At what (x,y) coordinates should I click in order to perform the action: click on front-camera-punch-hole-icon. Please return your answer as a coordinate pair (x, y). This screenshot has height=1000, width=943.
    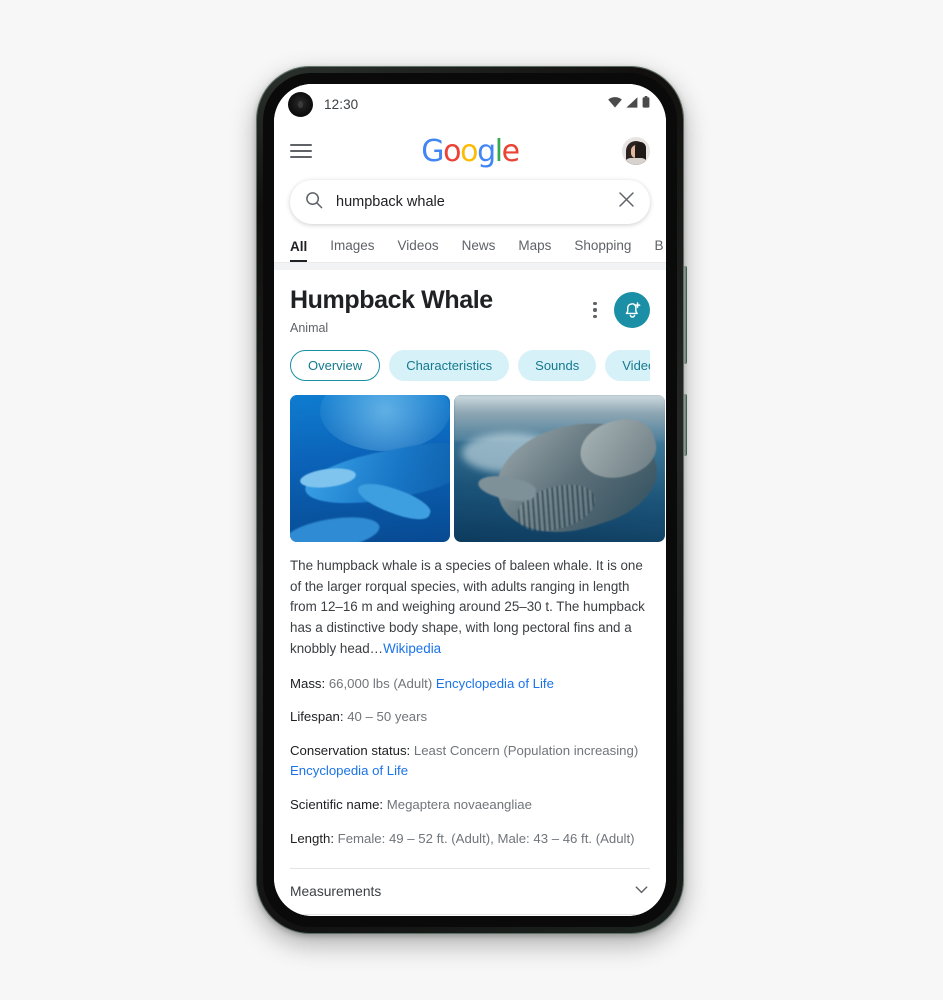
    Looking at the image, I should click on (300, 104).